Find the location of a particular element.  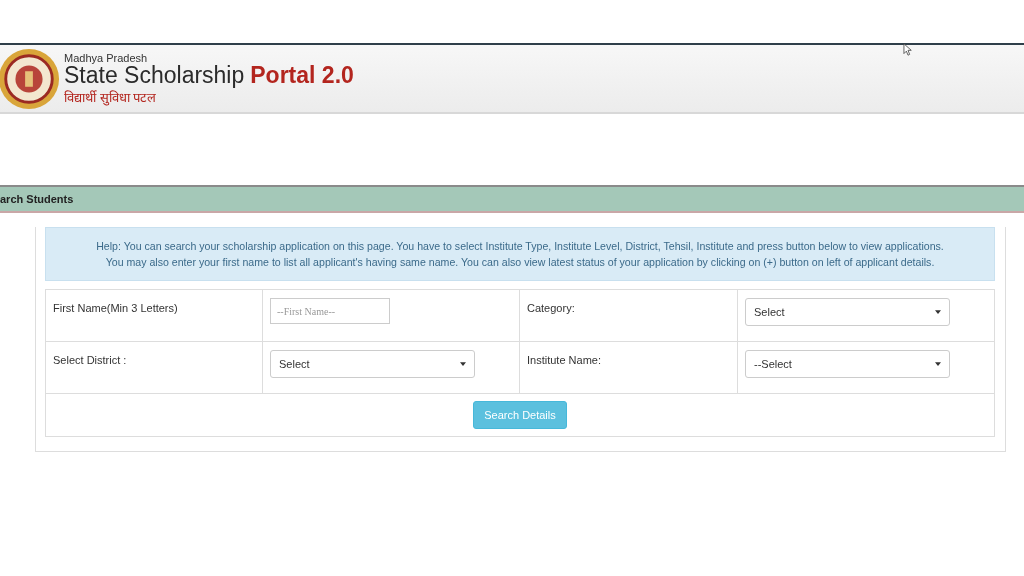

help-text: Help: You can search your scholarship application on this page. You have to select Institute Type, Institute Level, District, Tehsil, Institute and press button below to view applications. is located at coordinates (520, 246).